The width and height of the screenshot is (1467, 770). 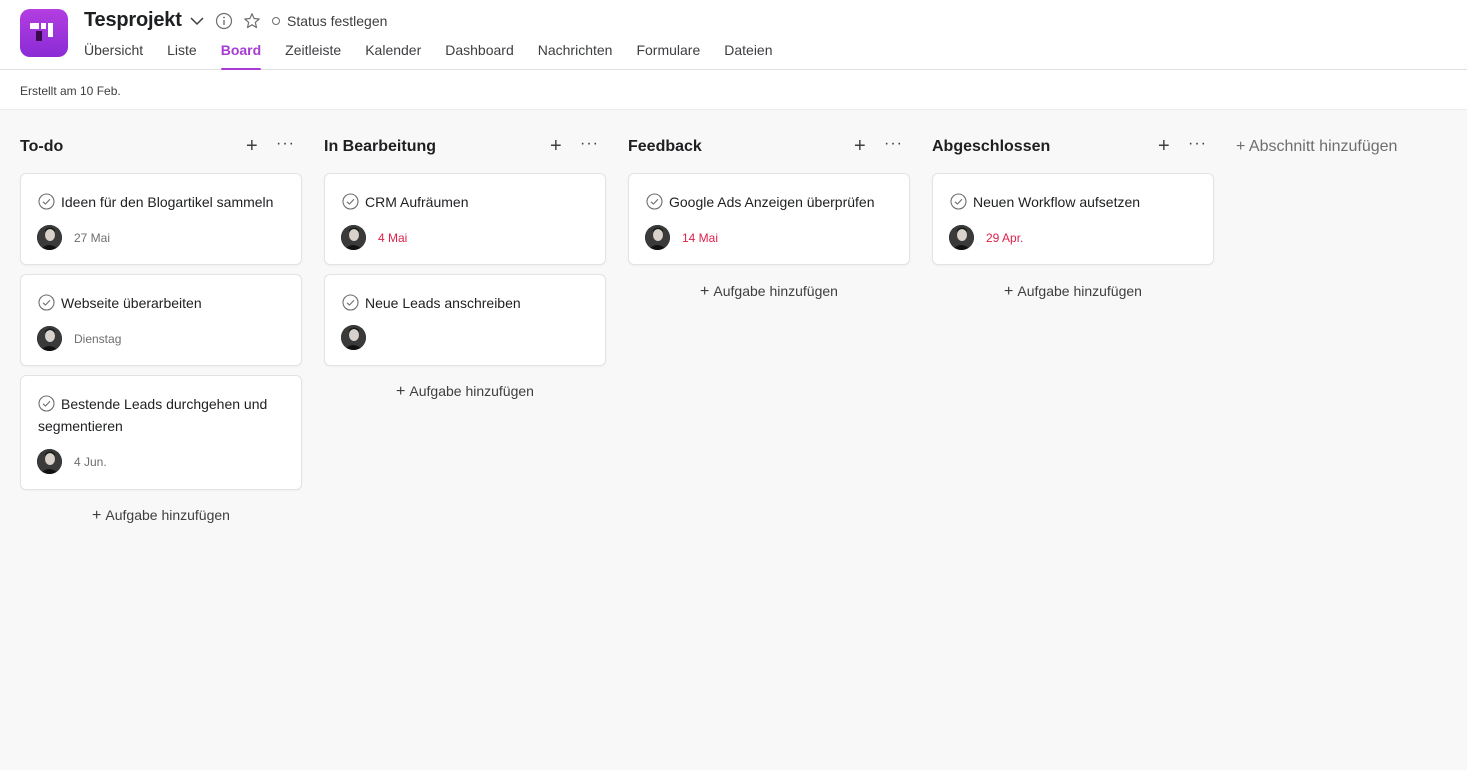 What do you see at coordinates (1004, 238) in the screenshot?
I see `due-date: 29 Apr.` at bounding box center [1004, 238].